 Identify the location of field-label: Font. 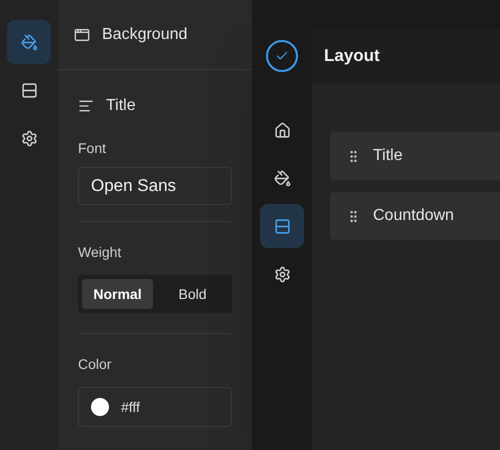
(92, 148).